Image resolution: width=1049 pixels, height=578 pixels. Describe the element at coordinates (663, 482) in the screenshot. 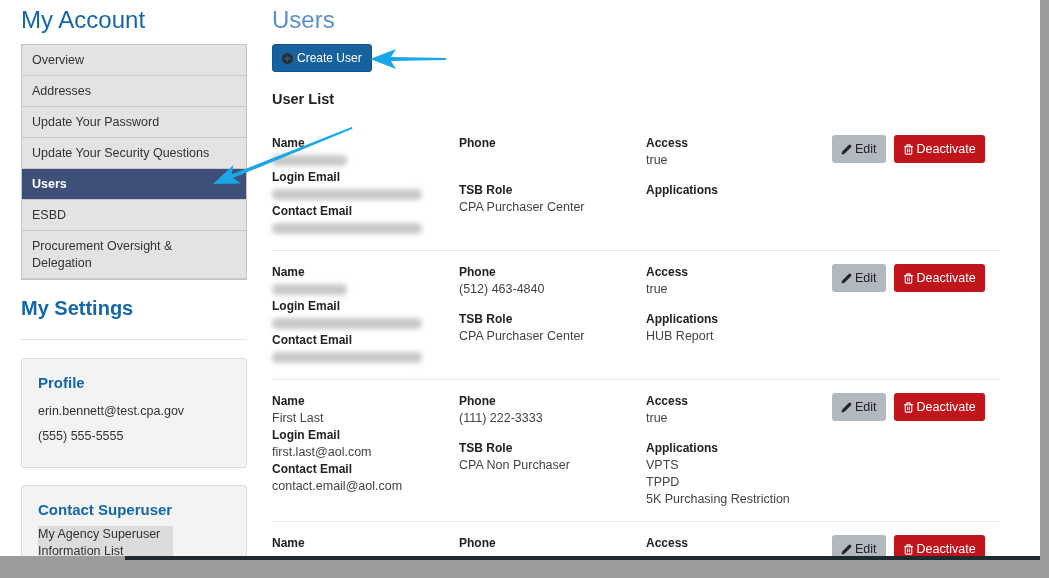

I see `field-value: TPPD` at that location.